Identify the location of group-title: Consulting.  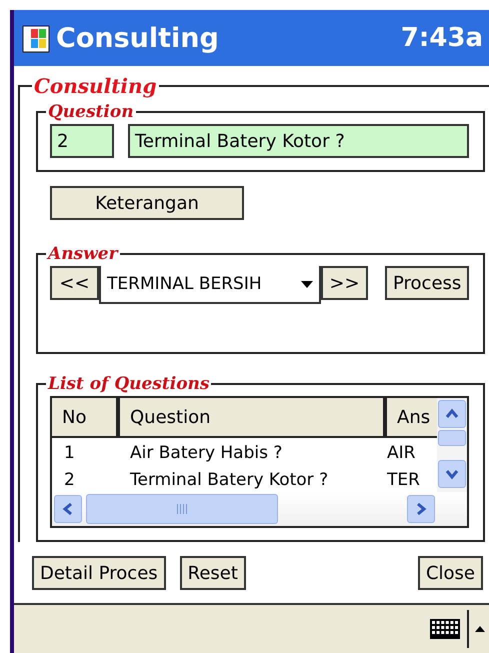
(95, 86).